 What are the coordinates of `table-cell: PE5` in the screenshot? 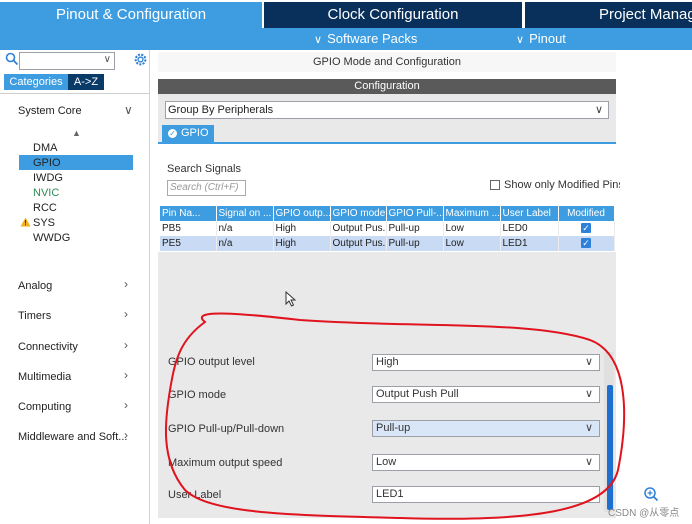 It's located at (188, 243).